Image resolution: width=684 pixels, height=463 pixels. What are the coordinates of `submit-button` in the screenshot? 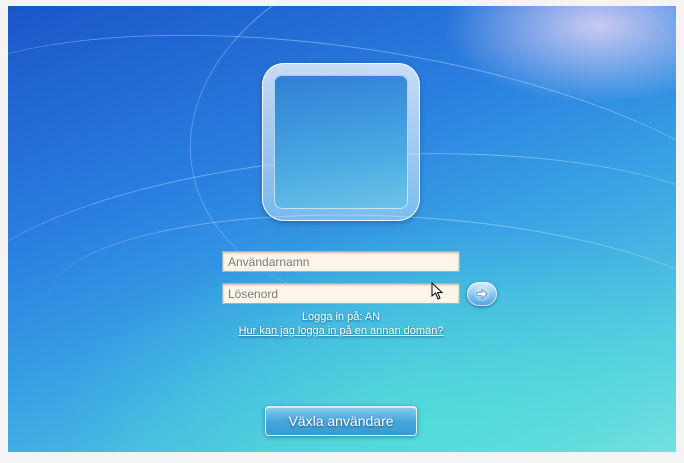 It's located at (482, 294).